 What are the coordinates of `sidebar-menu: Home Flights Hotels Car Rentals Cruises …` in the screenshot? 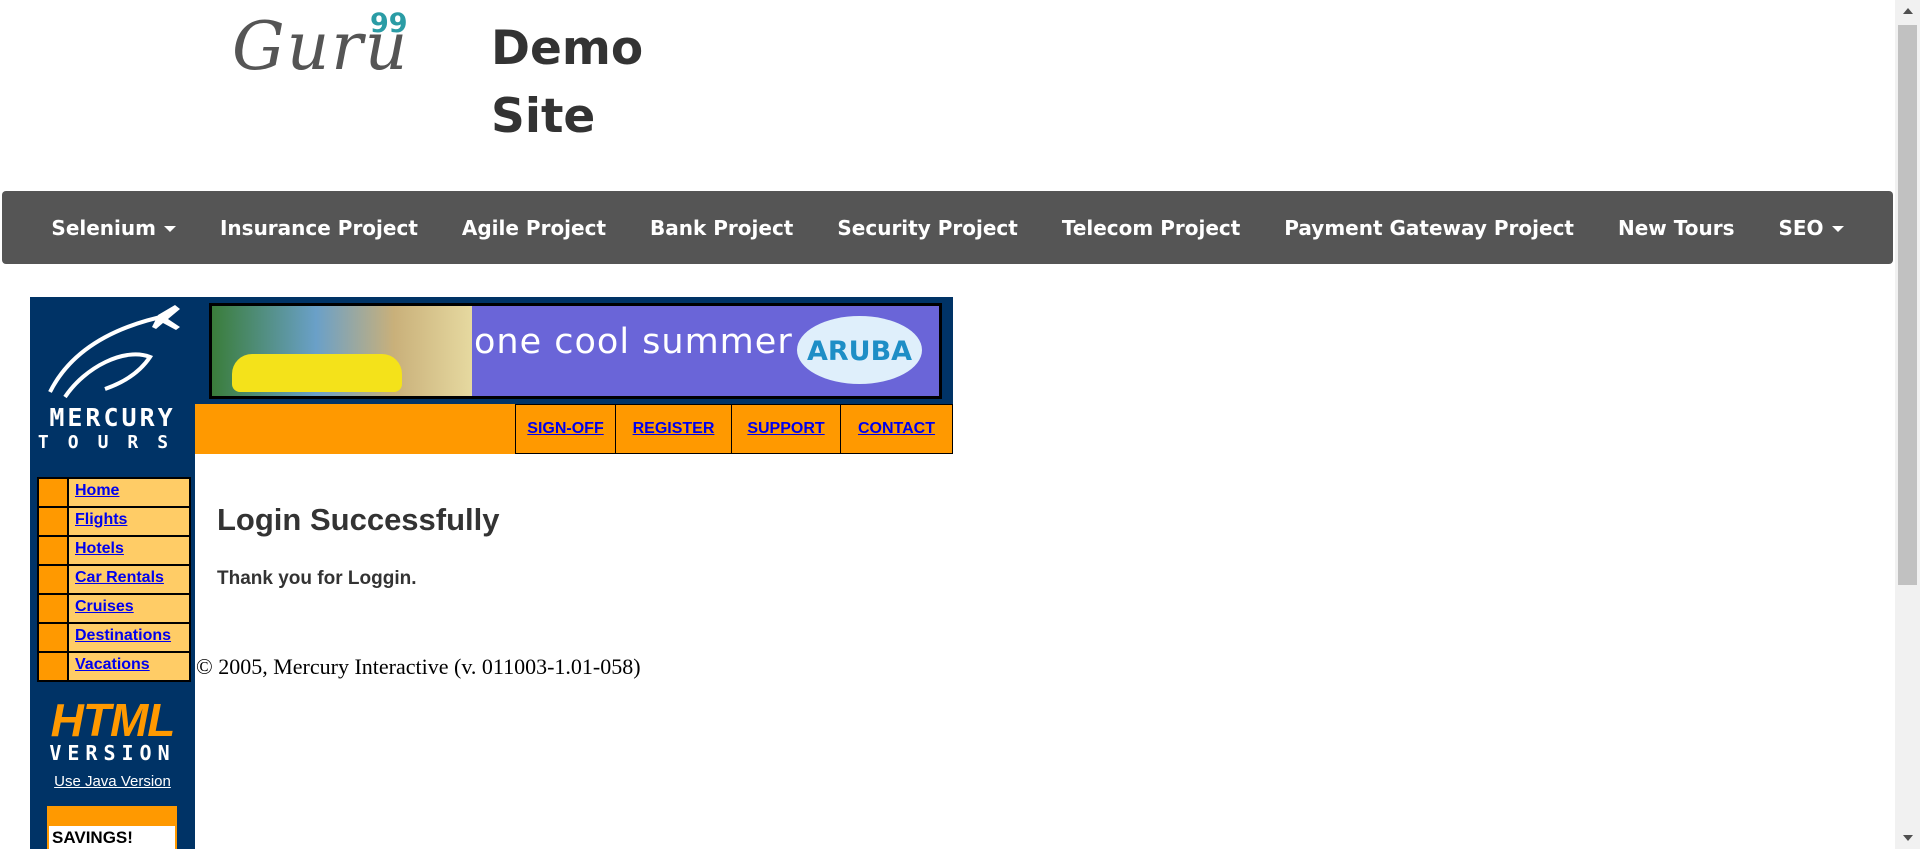 It's located at (114, 579).